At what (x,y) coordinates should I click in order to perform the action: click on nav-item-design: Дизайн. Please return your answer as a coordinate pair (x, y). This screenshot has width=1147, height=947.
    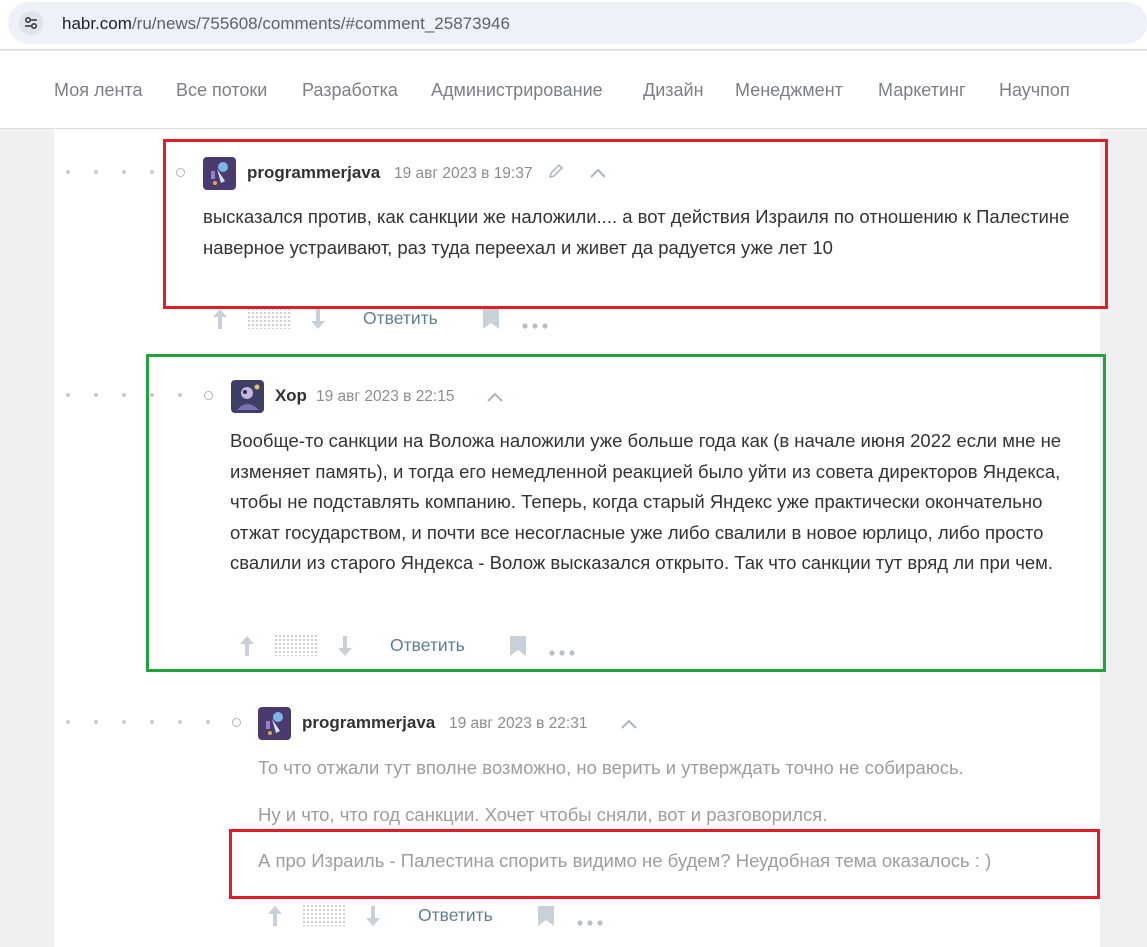
    Looking at the image, I should click on (673, 90).